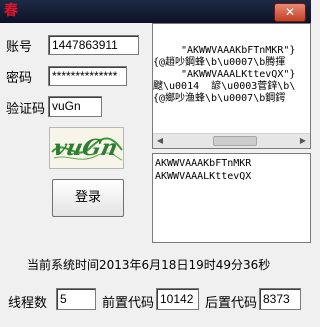 This screenshot has height=327, width=320. What do you see at coordinates (28, 303) in the screenshot?
I see `threads-label: 线程数` at bounding box center [28, 303].